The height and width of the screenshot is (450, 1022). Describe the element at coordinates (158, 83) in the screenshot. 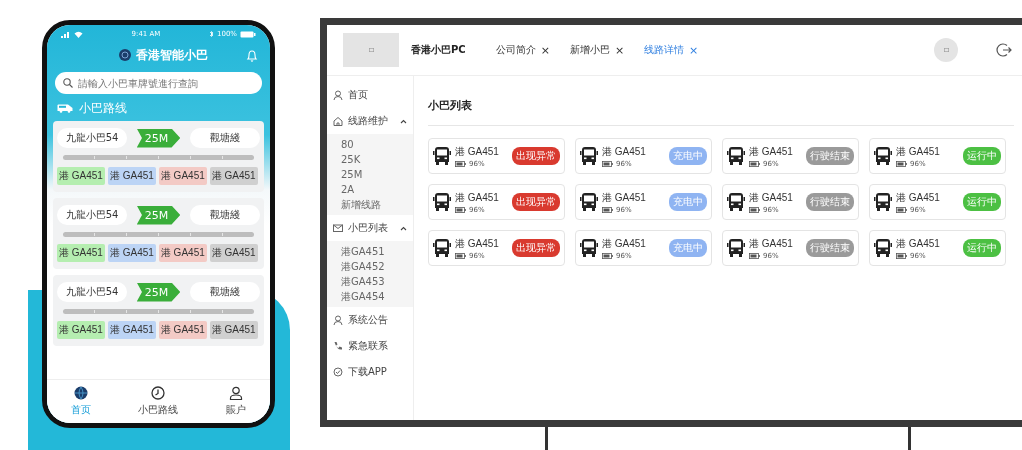

I see `search-field: 請輸入小巴車牌號進行查詢` at that location.